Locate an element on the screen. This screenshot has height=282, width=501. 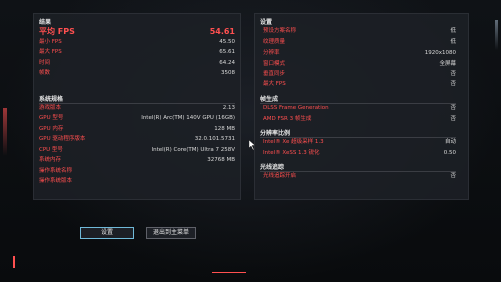
system-row: 操作系统版本 is located at coordinates (137, 181).